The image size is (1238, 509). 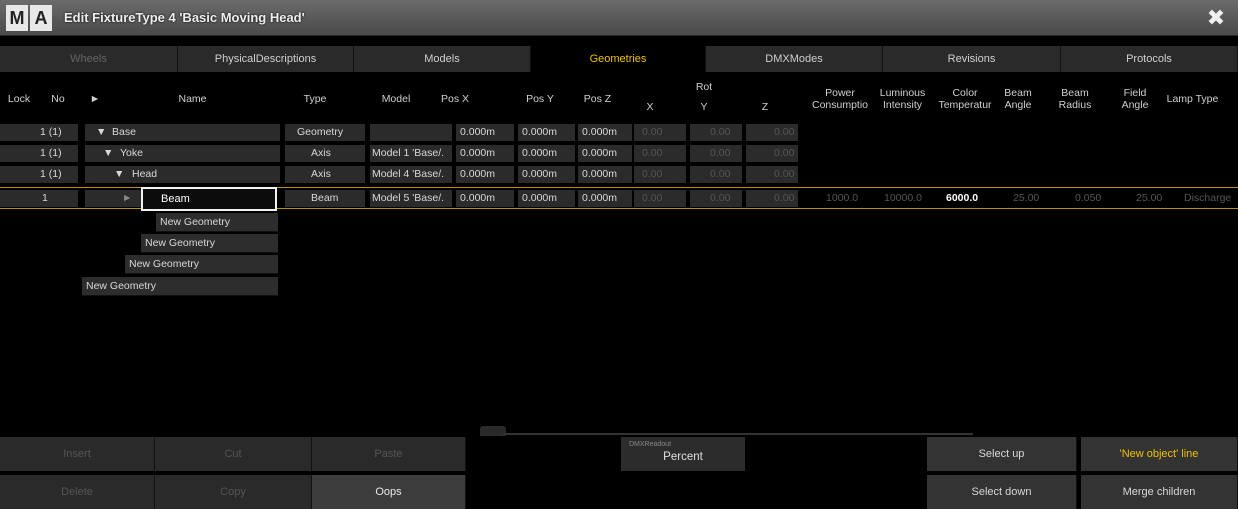 What do you see at coordinates (1075, 99) in the screenshot?
I see `col-header-beam-radius: Beam Radius` at bounding box center [1075, 99].